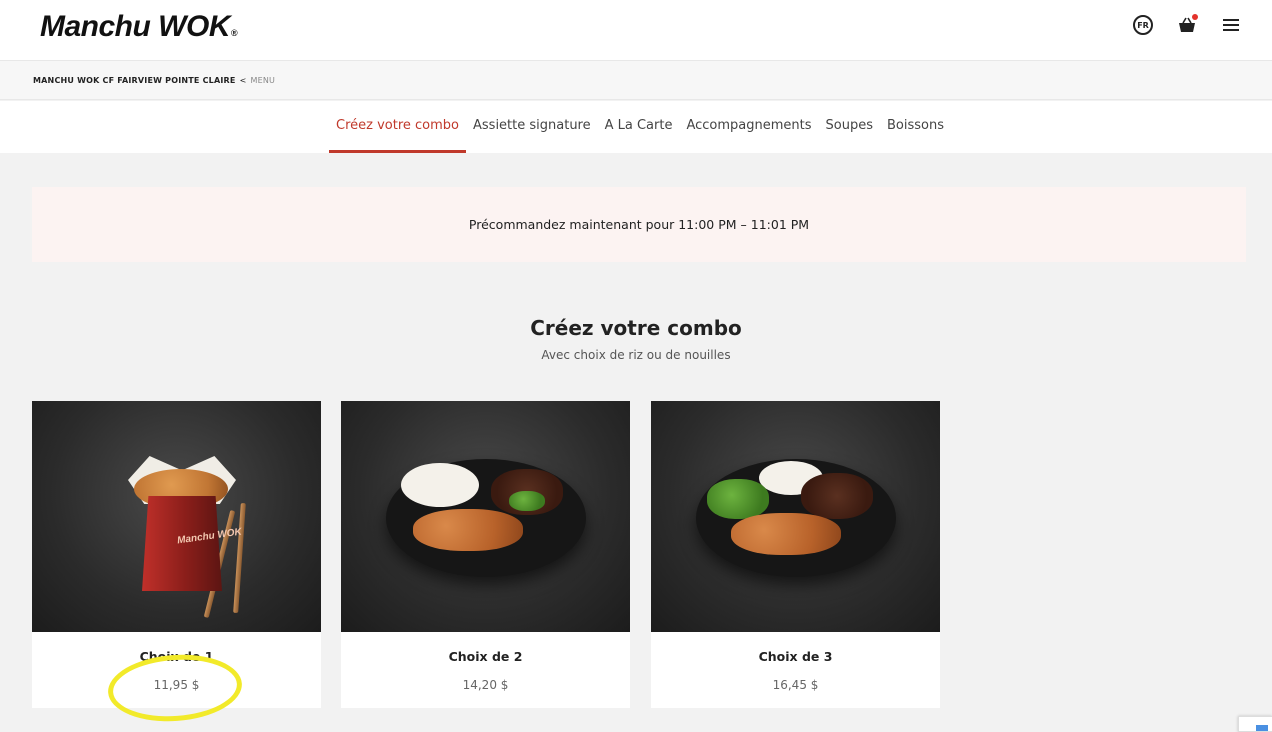 The image size is (1272, 732). Describe the element at coordinates (636, 30) in the screenshot. I see `site-header: Manchu WOK® FR` at that location.